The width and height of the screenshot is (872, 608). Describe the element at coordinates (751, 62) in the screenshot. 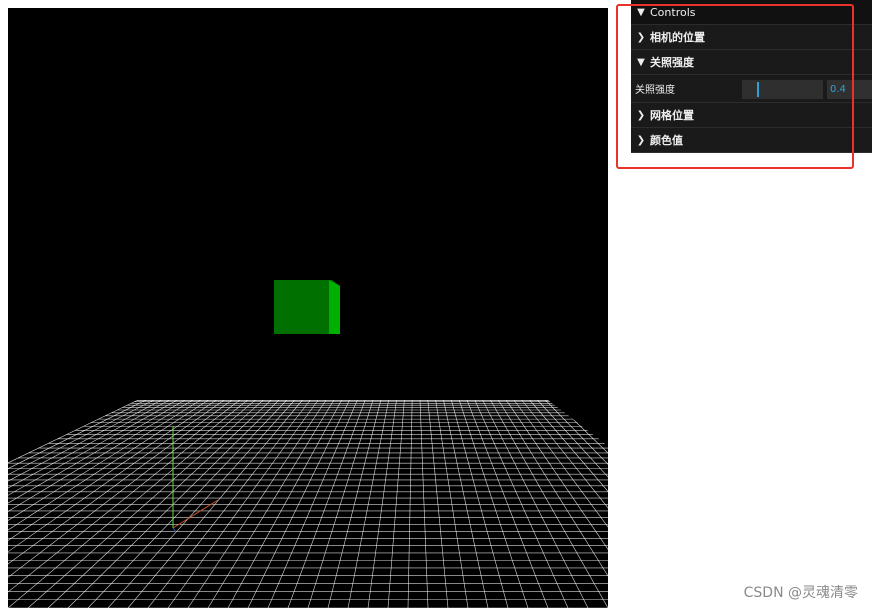

I see `folder-light-intensity: ▼ 关照强度` at that location.